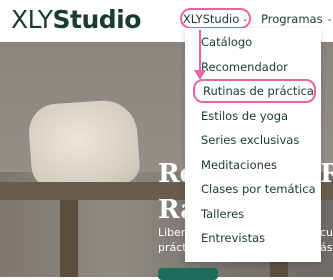 The height and width of the screenshot is (280, 333). What do you see at coordinates (253, 214) in the screenshot?
I see `menu-item-talleres: Talleres` at bounding box center [253, 214].